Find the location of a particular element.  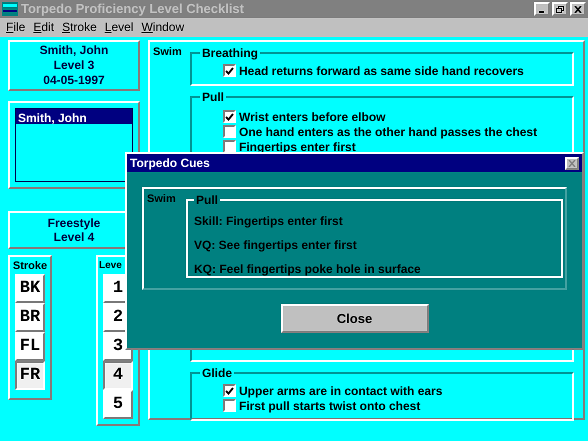

stroke-level: Level 4 is located at coordinates (74, 237).